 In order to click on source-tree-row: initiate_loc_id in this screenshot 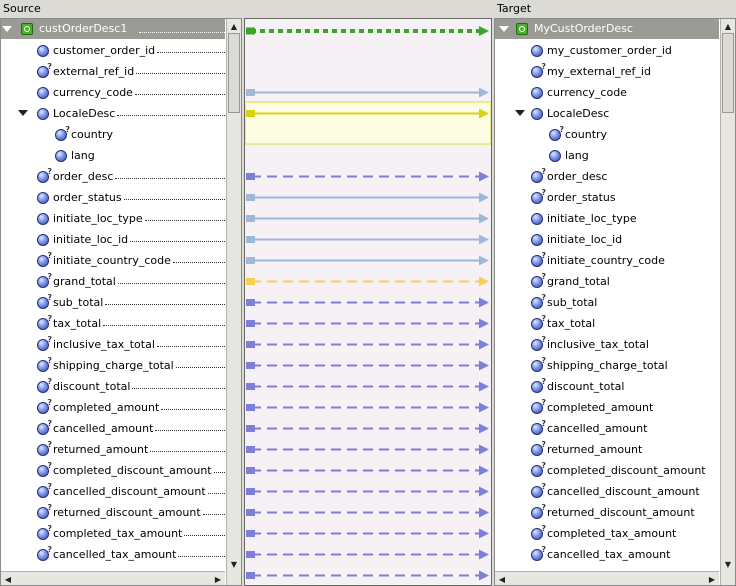, I will do `click(113, 239)`.